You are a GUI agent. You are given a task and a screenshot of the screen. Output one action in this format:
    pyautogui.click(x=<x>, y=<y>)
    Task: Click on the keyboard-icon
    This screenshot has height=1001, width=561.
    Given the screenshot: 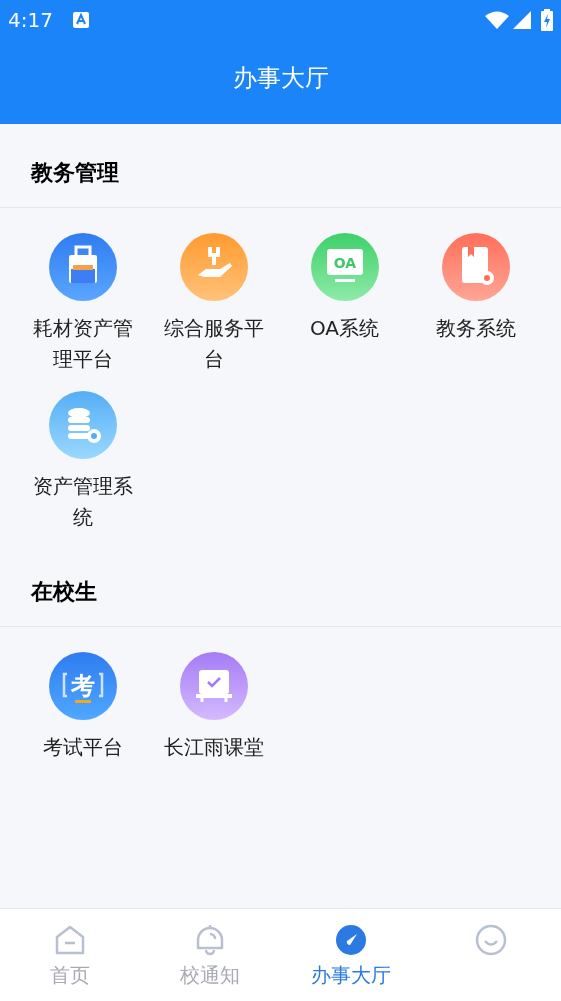 What is the action you would take?
    pyautogui.click(x=80, y=20)
    